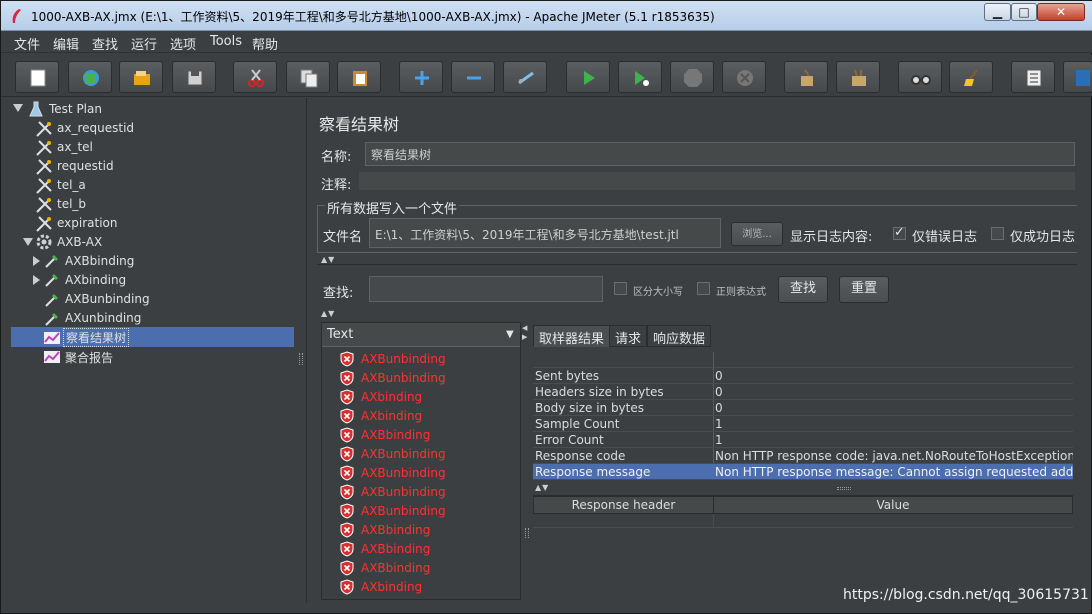  I want to click on maximize-button: □, so click(1024, 12).